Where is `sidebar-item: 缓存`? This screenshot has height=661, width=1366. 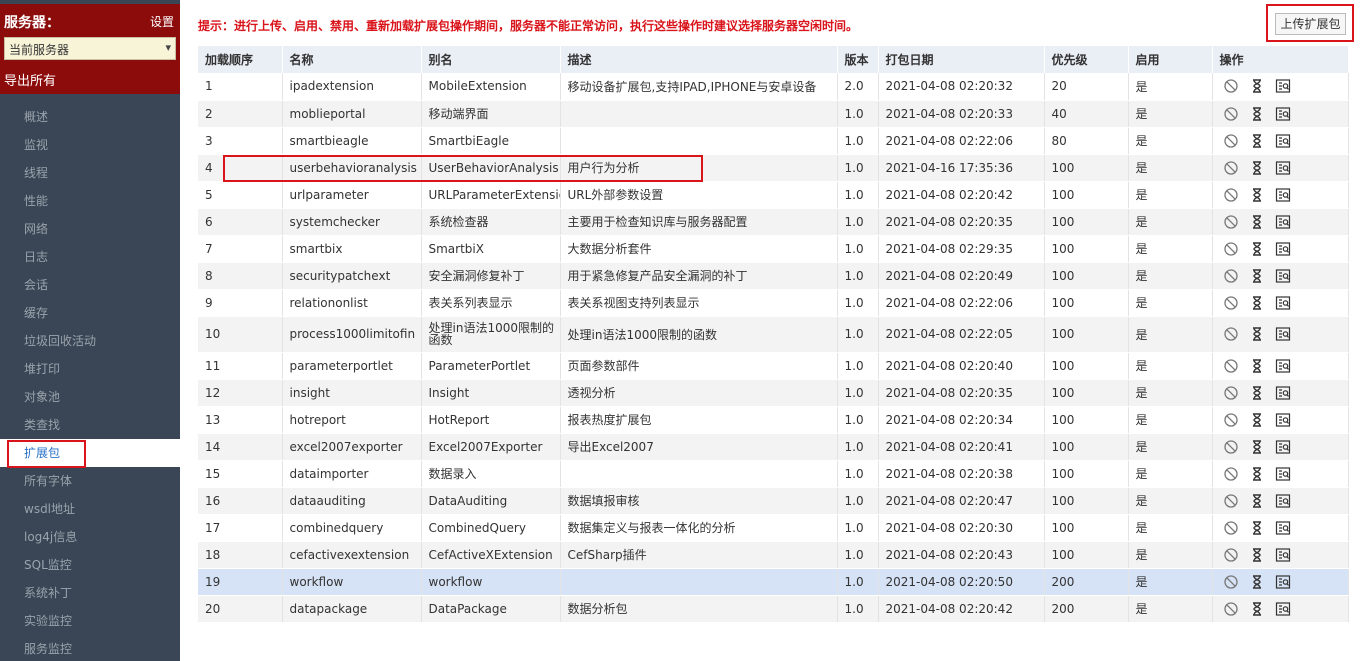 sidebar-item: 缓存 is located at coordinates (90, 313).